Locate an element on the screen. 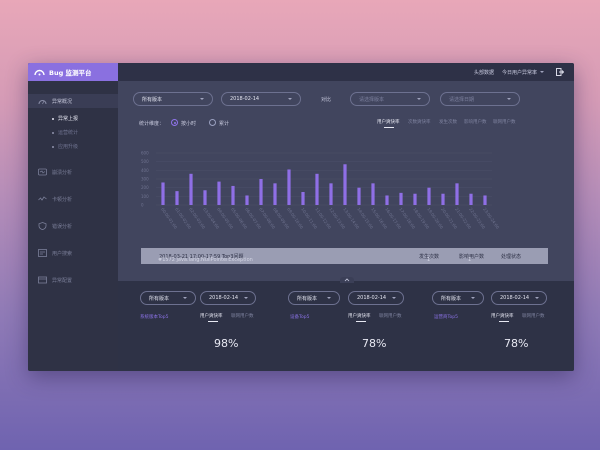 The height and width of the screenshot is (450, 600). panel2-link: 设备Top5 is located at coordinates (299, 317).